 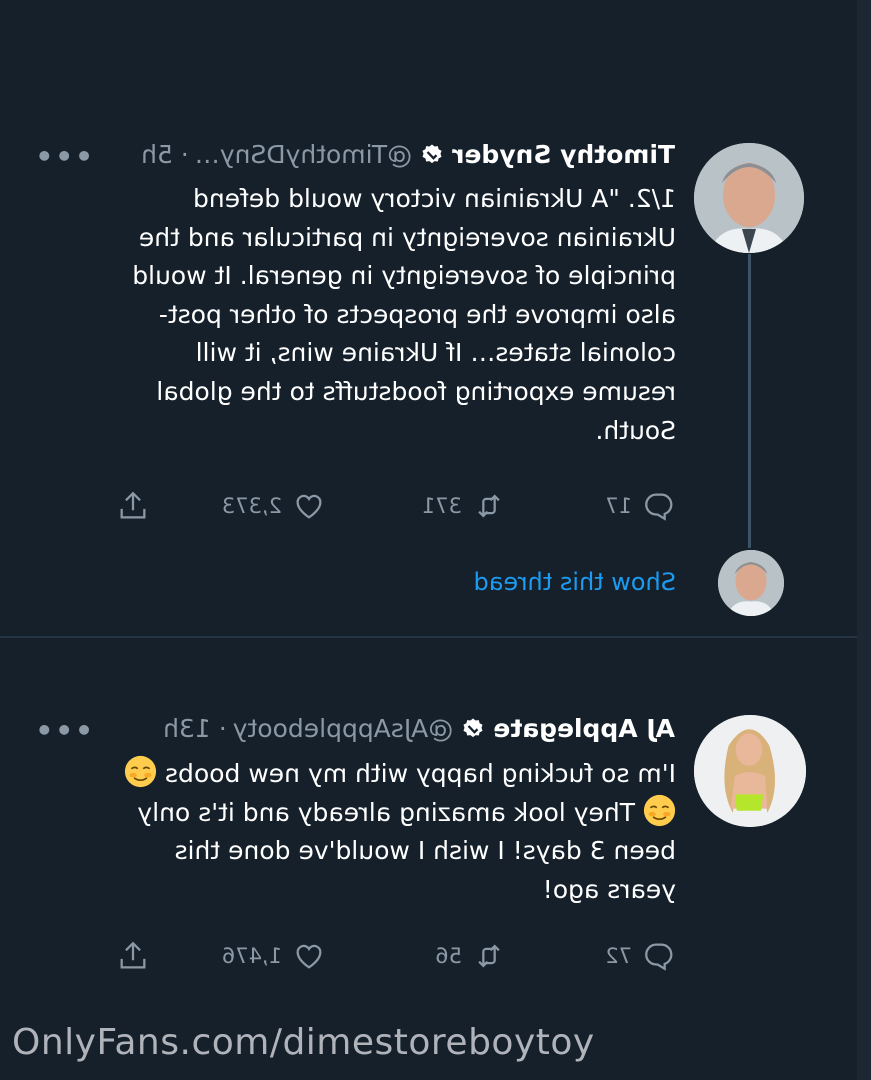 I want to click on retweet-button: 56, so click(x=416, y=956).